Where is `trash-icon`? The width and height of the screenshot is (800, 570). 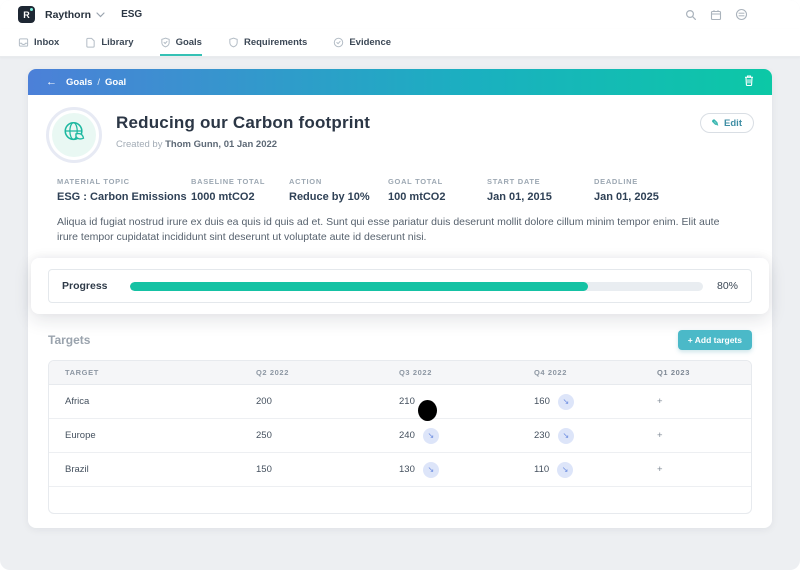
trash-icon is located at coordinates (749, 82).